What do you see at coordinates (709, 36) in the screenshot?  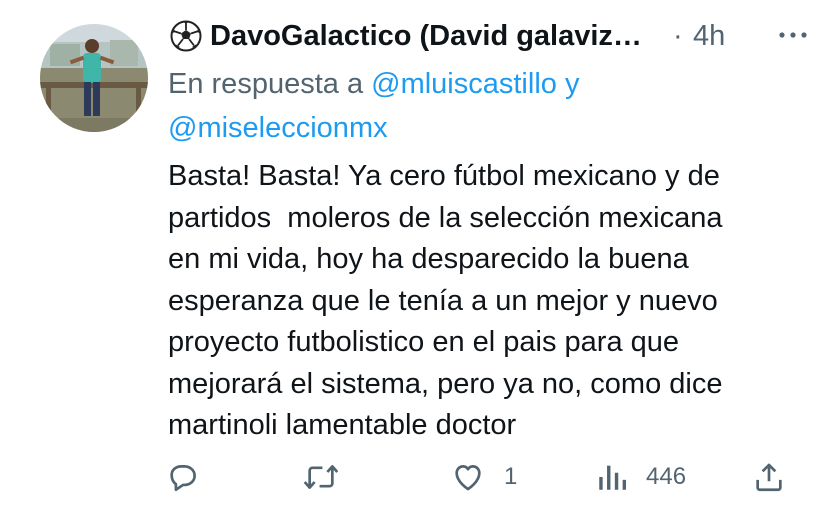 I see `timestamp: 4h` at bounding box center [709, 36].